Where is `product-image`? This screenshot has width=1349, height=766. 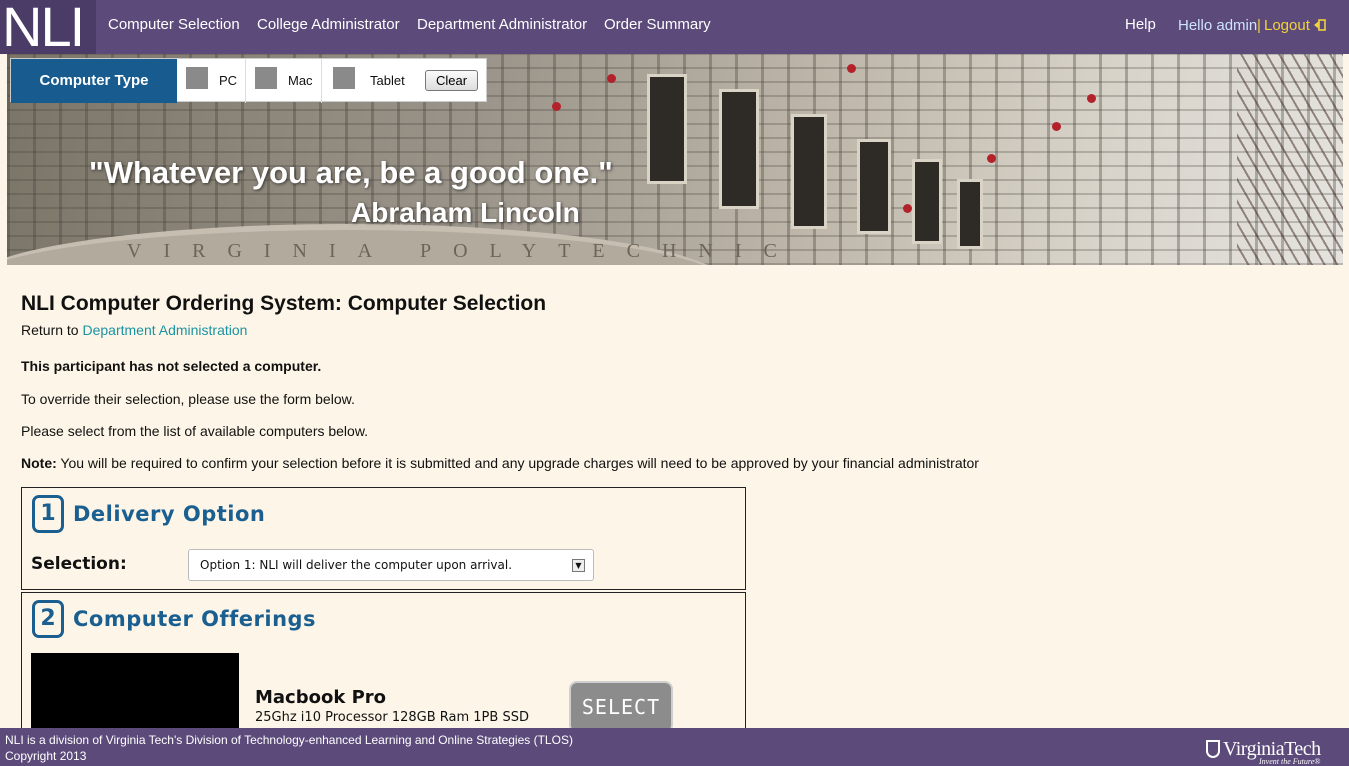 product-image is located at coordinates (135, 693).